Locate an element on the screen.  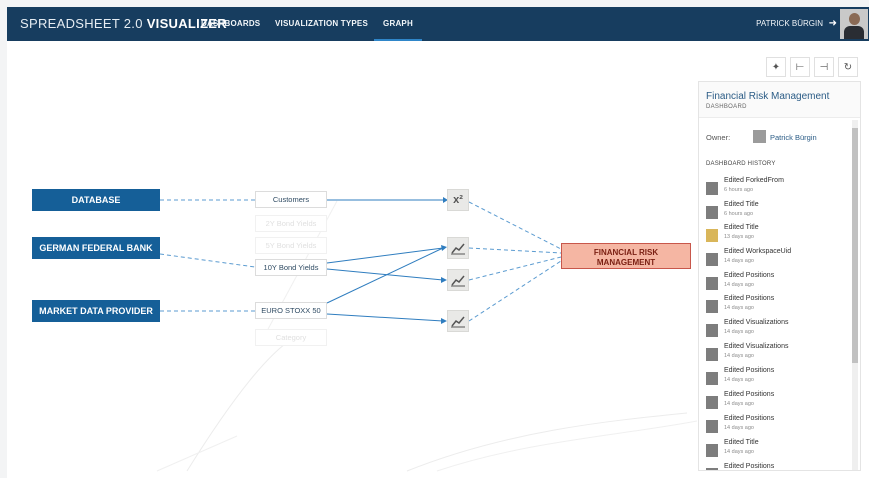
history-item: Edited Title 6 hours ago is located at coordinates (777, 213).